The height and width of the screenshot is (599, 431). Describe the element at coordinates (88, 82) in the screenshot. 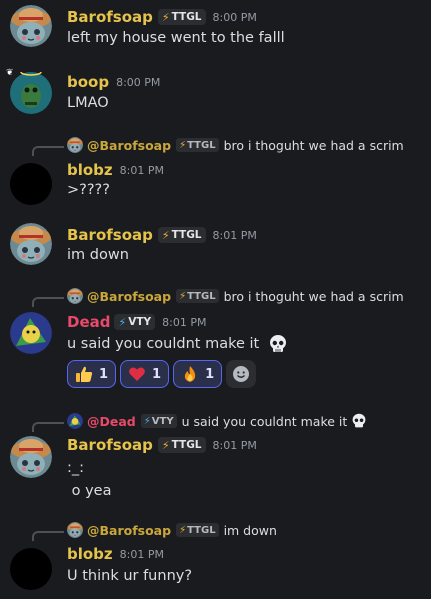

I see `author-name: boop` at that location.